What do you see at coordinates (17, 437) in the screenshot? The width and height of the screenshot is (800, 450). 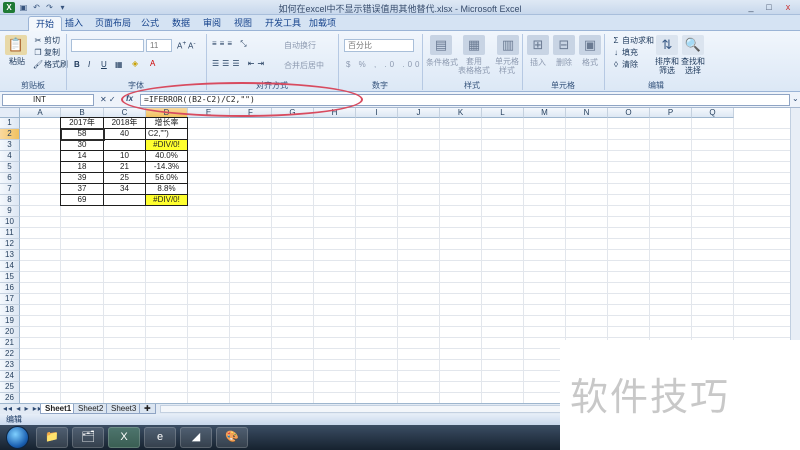 I see `start-button` at bounding box center [17, 437].